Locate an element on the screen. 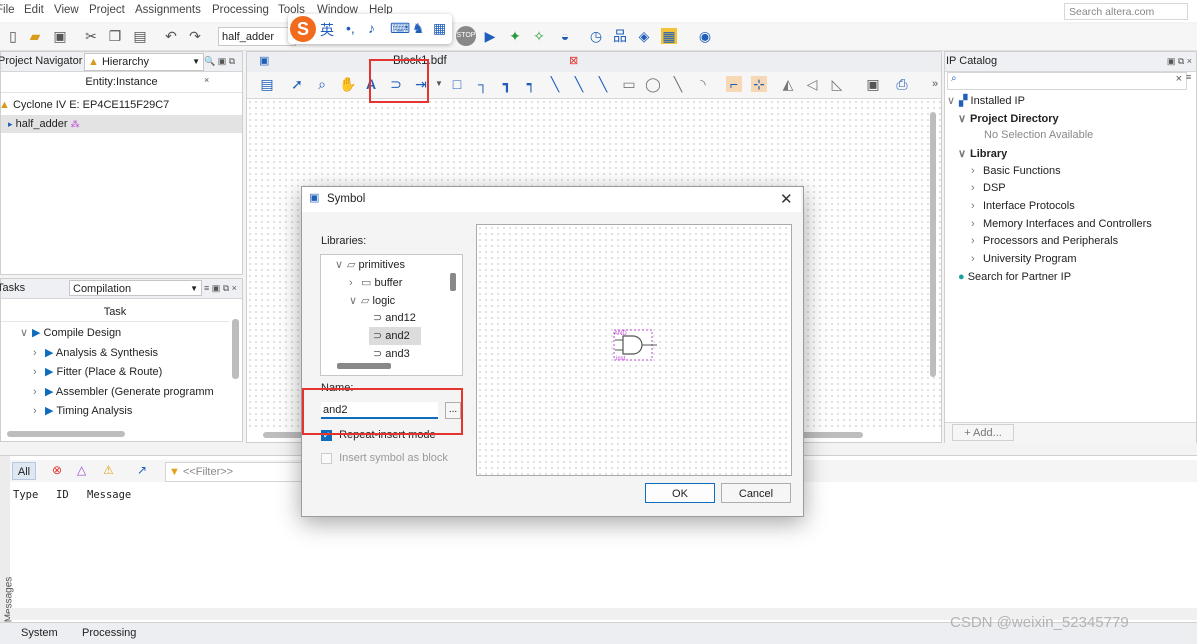  ime-punct: •, is located at coordinates (350, 28).